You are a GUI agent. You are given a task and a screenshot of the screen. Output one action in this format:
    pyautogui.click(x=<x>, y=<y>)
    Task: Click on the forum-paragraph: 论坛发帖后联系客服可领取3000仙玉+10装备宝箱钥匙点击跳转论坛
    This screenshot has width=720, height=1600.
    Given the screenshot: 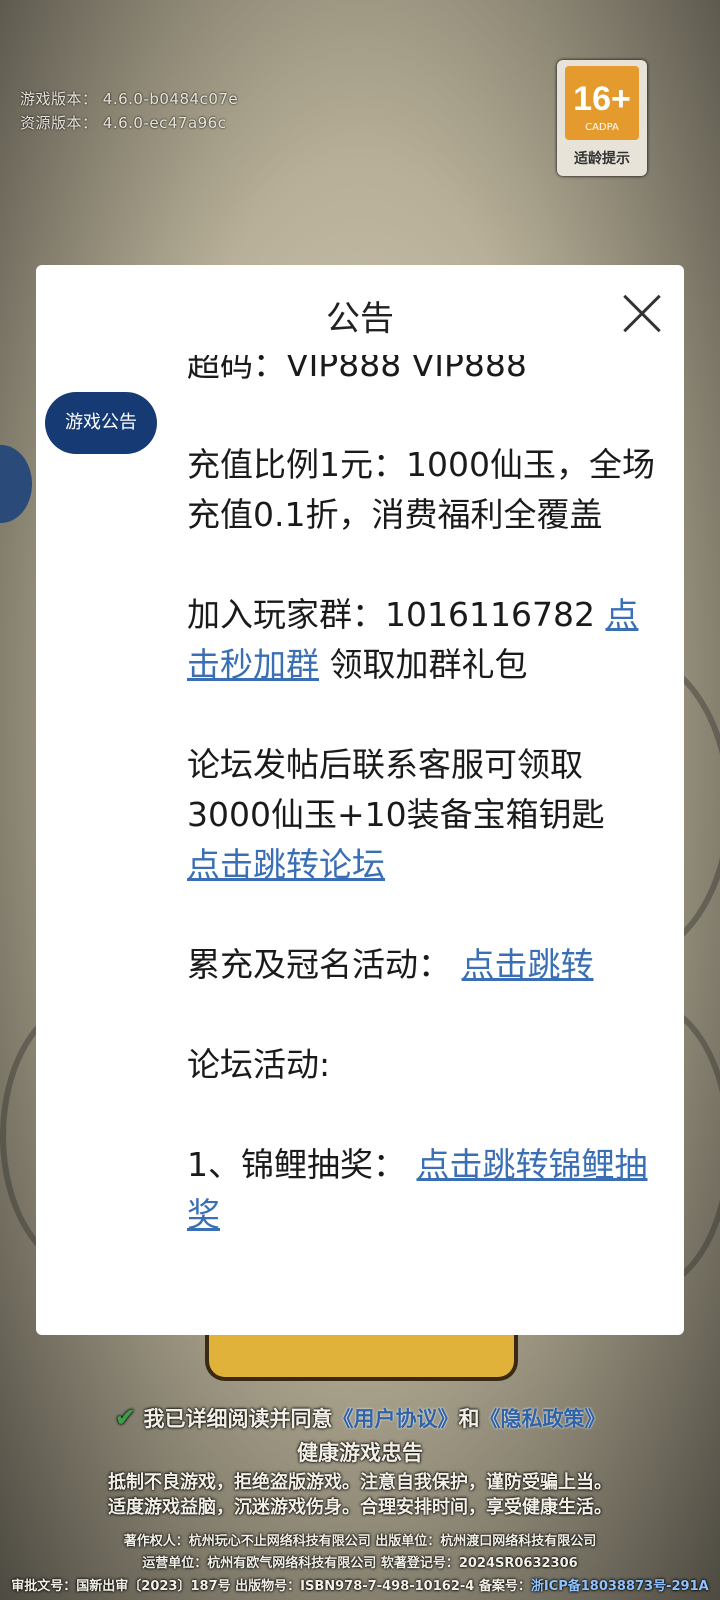 What is the action you would take?
    pyautogui.click(x=421, y=815)
    